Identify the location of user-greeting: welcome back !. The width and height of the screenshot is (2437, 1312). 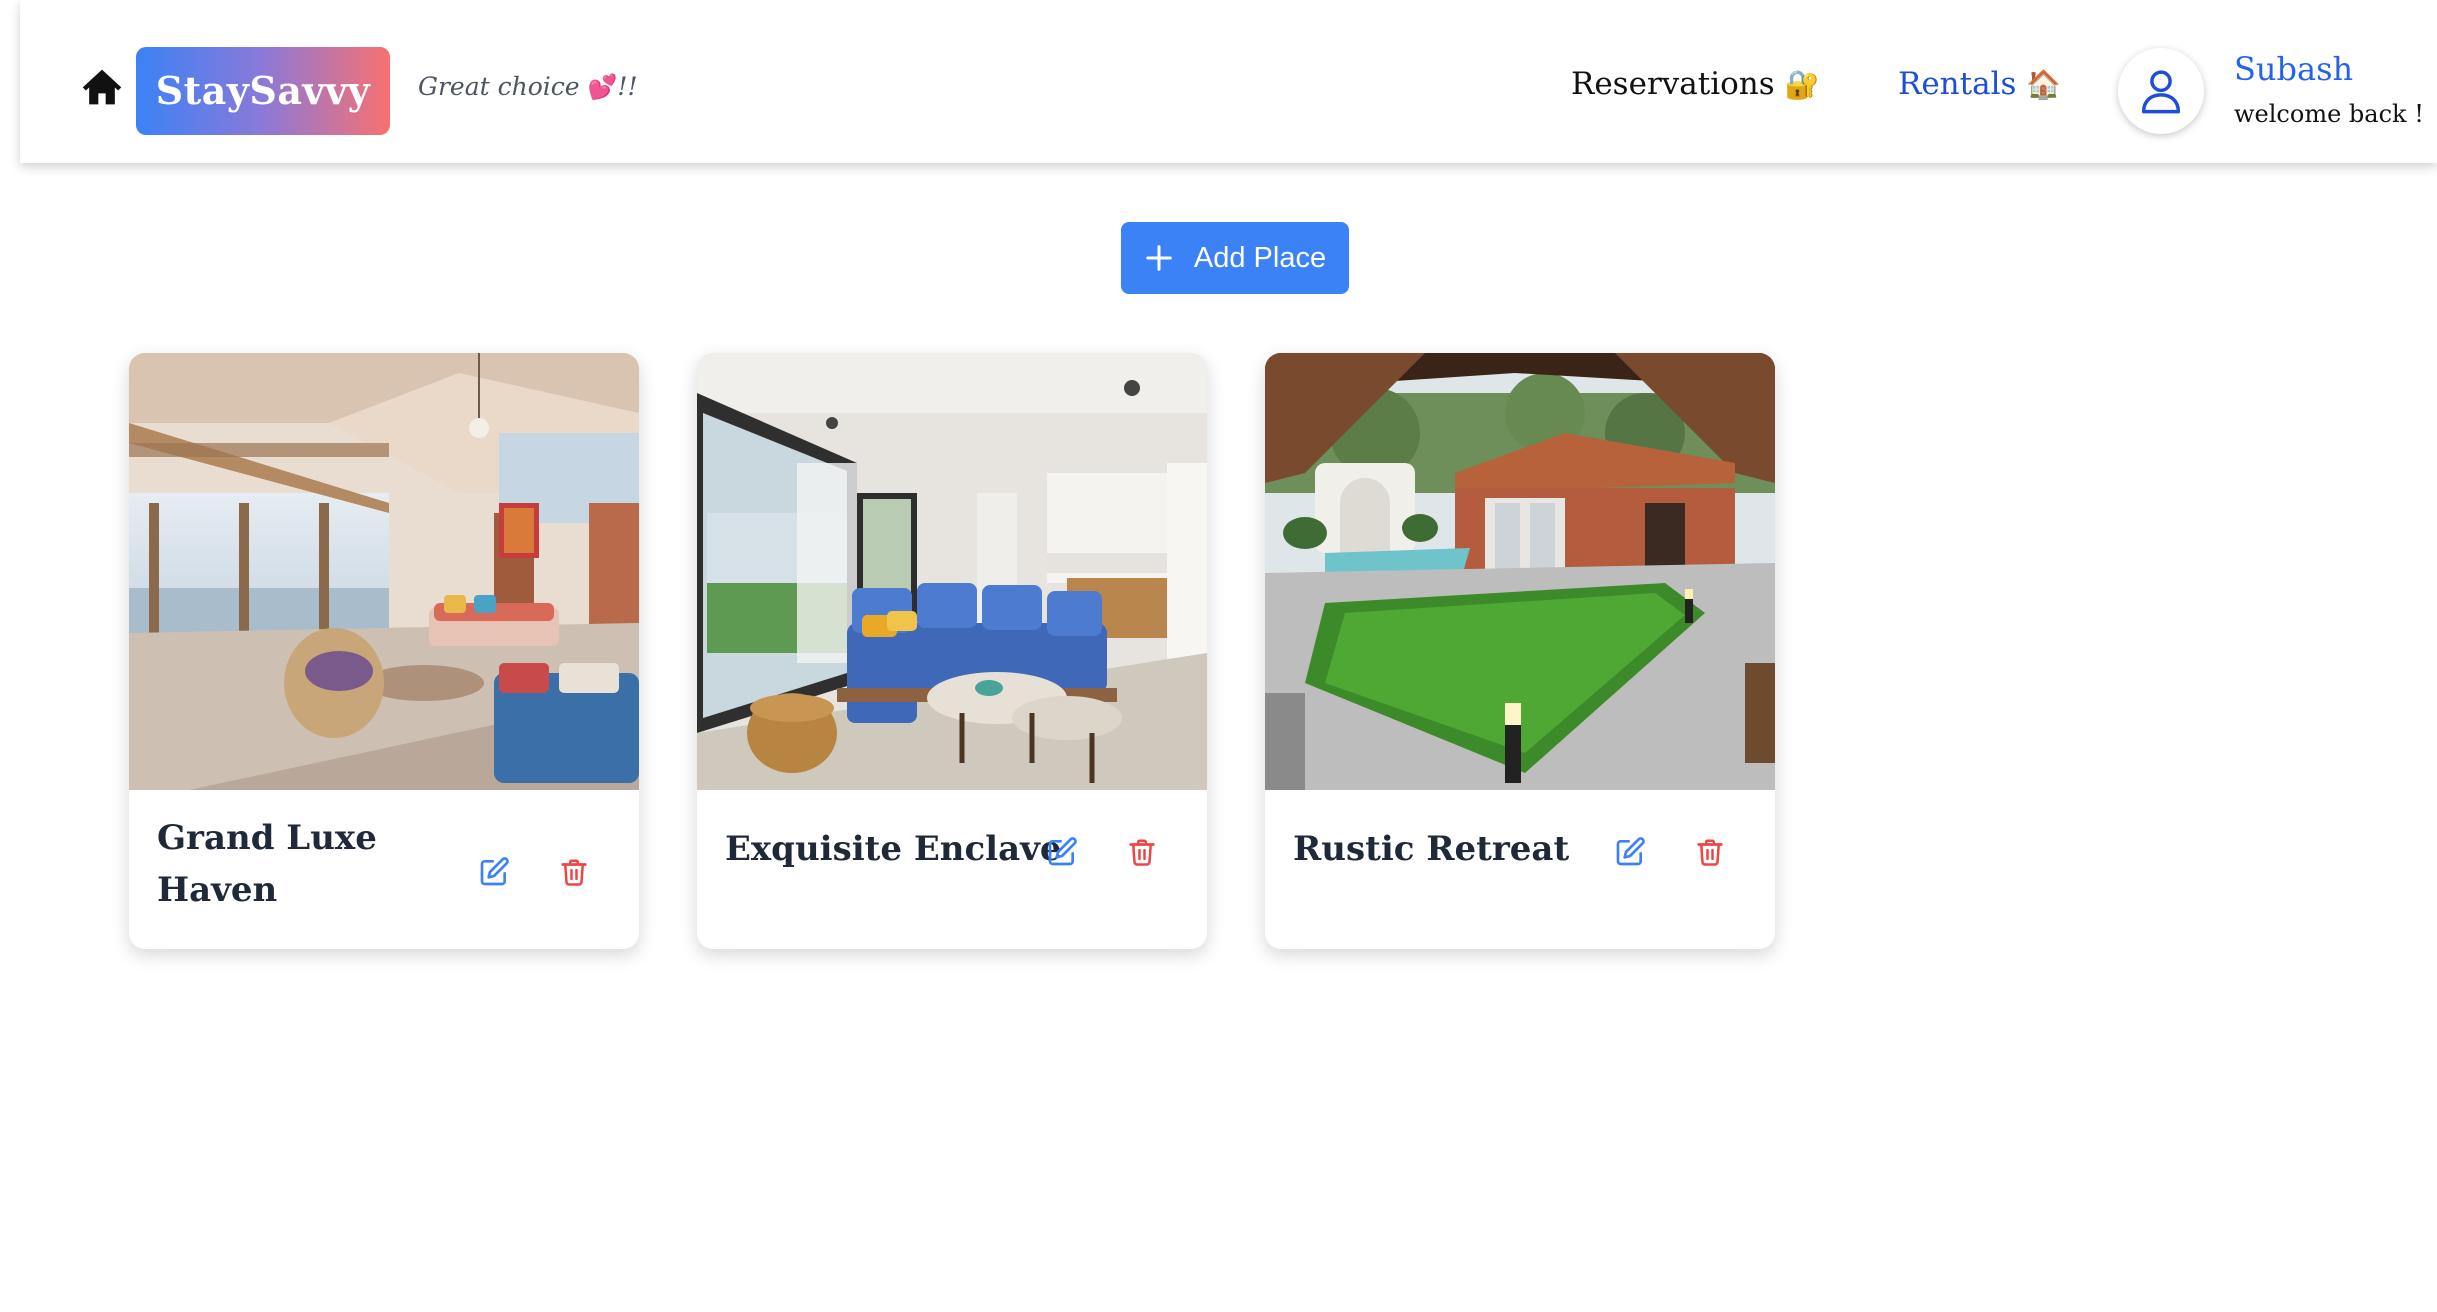
(2329, 114).